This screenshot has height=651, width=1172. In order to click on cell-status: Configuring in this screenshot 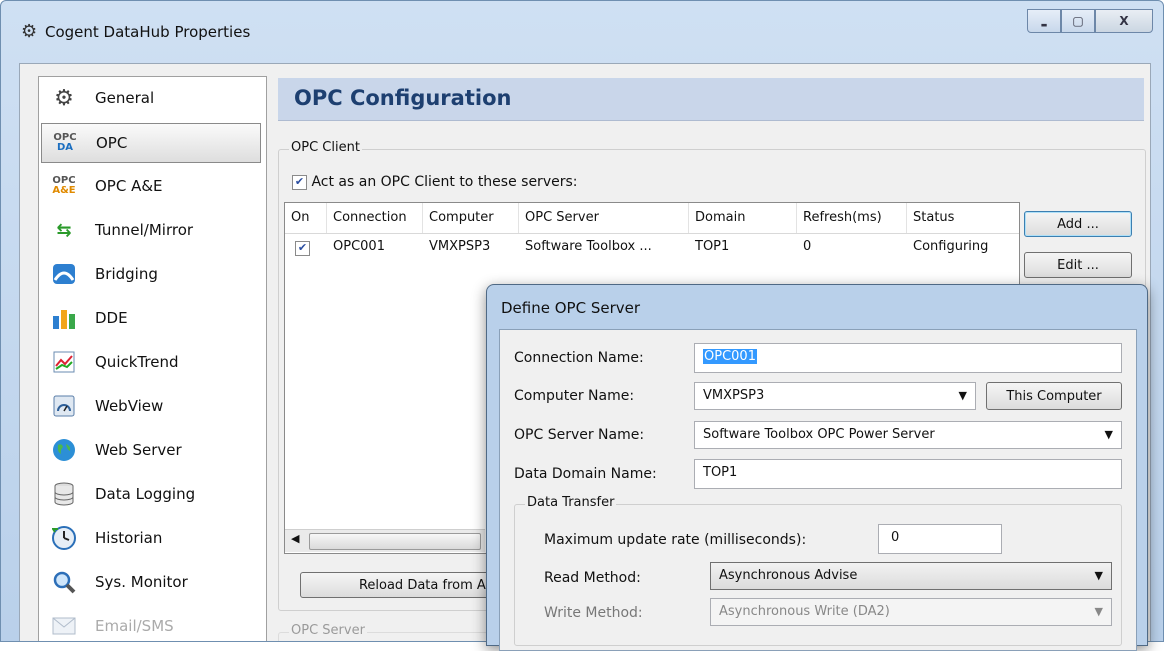, I will do `click(951, 246)`.